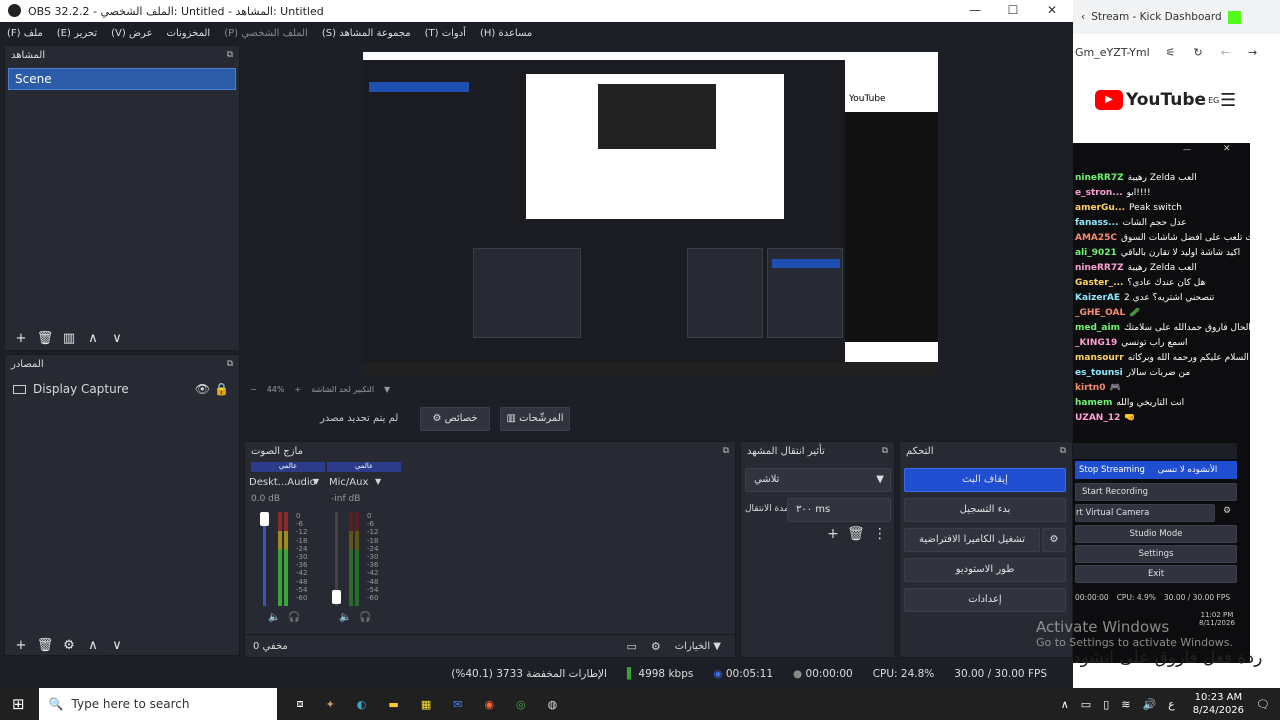 The width and height of the screenshot is (1280, 720). I want to click on video-title: ردة فعل فاروق على انشود, so click(1176, 662).